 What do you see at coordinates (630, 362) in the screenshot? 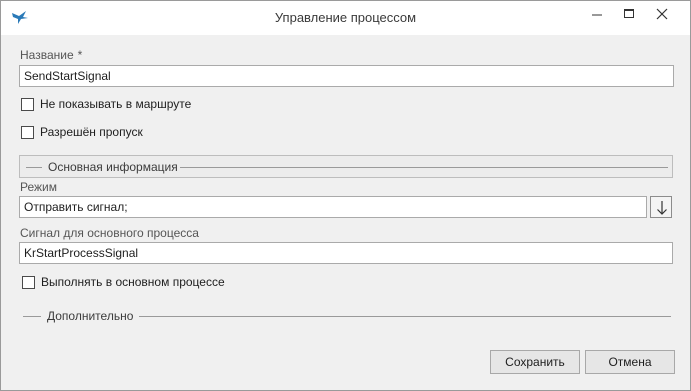
I see `cancel-button: Отмена` at bounding box center [630, 362].